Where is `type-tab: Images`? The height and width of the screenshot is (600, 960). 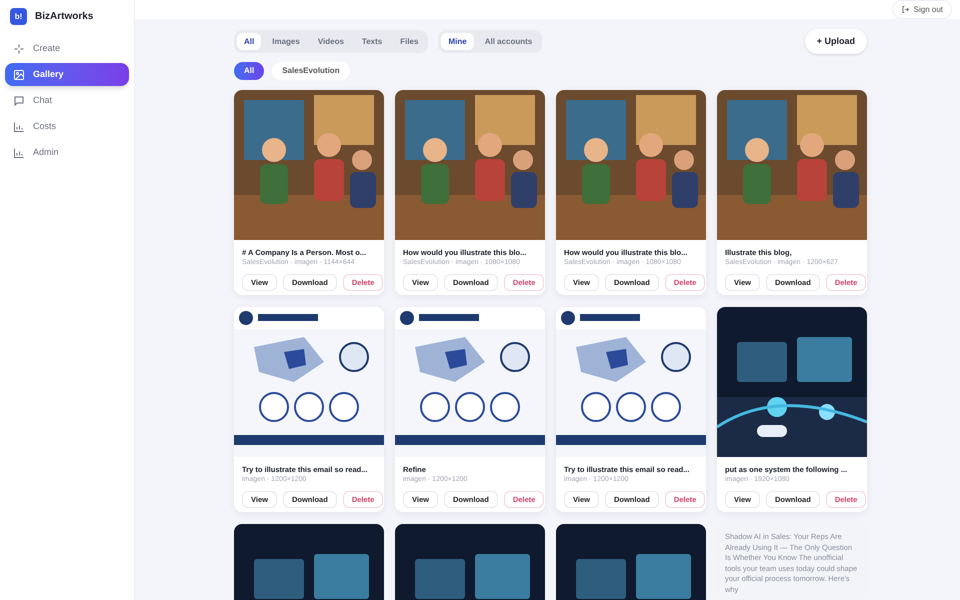
type-tab: Images is located at coordinates (286, 41).